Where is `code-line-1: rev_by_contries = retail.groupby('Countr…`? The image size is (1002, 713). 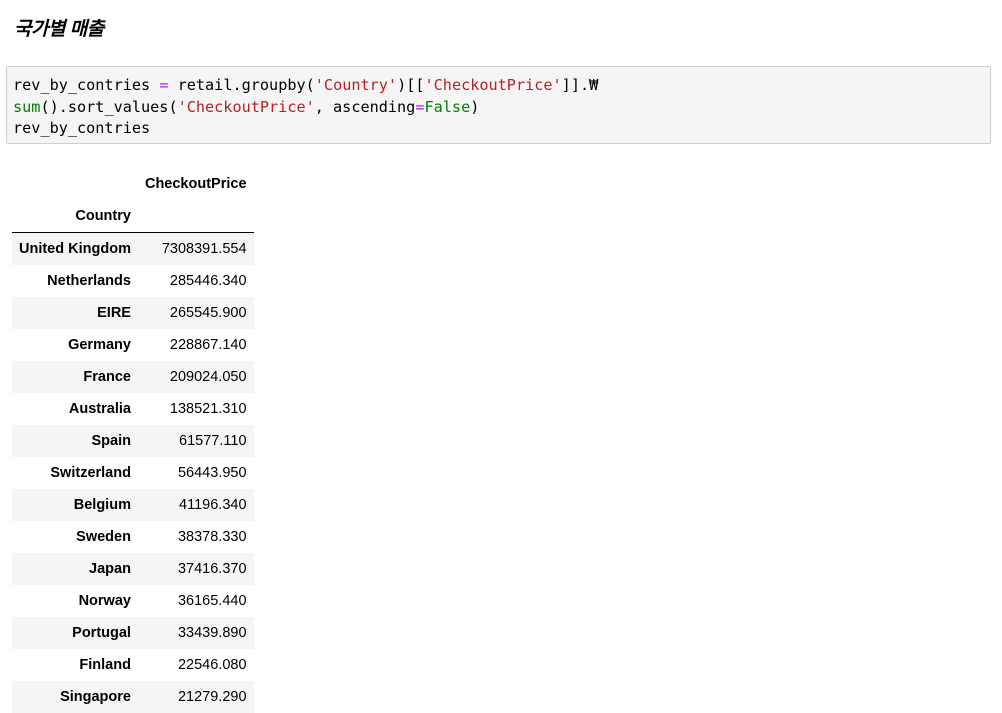
code-line-1: rev_by_contries = retail.groupby('Countr… is located at coordinates (501, 86).